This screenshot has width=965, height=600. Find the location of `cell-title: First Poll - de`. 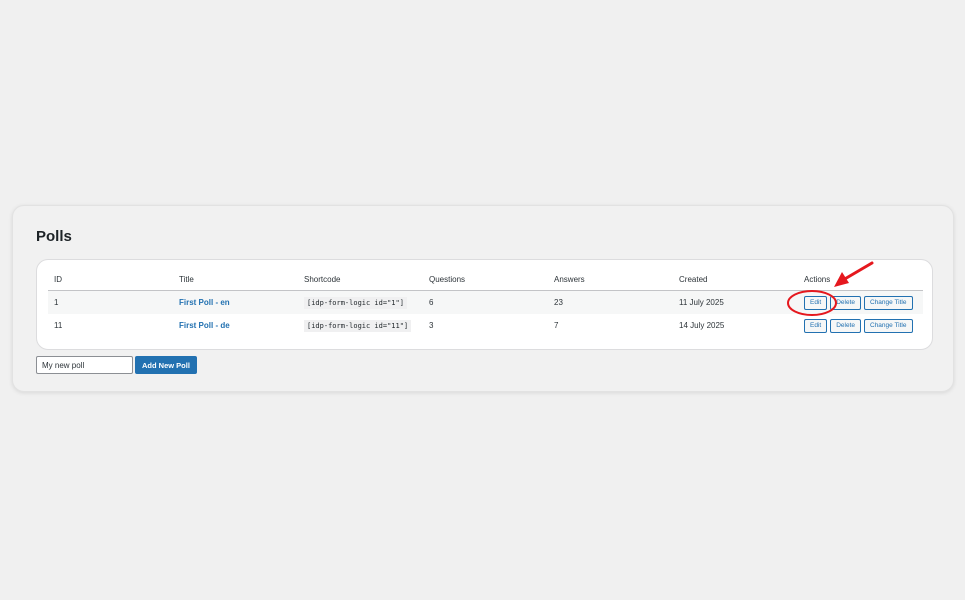

cell-title: First Poll - de is located at coordinates (235, 325).